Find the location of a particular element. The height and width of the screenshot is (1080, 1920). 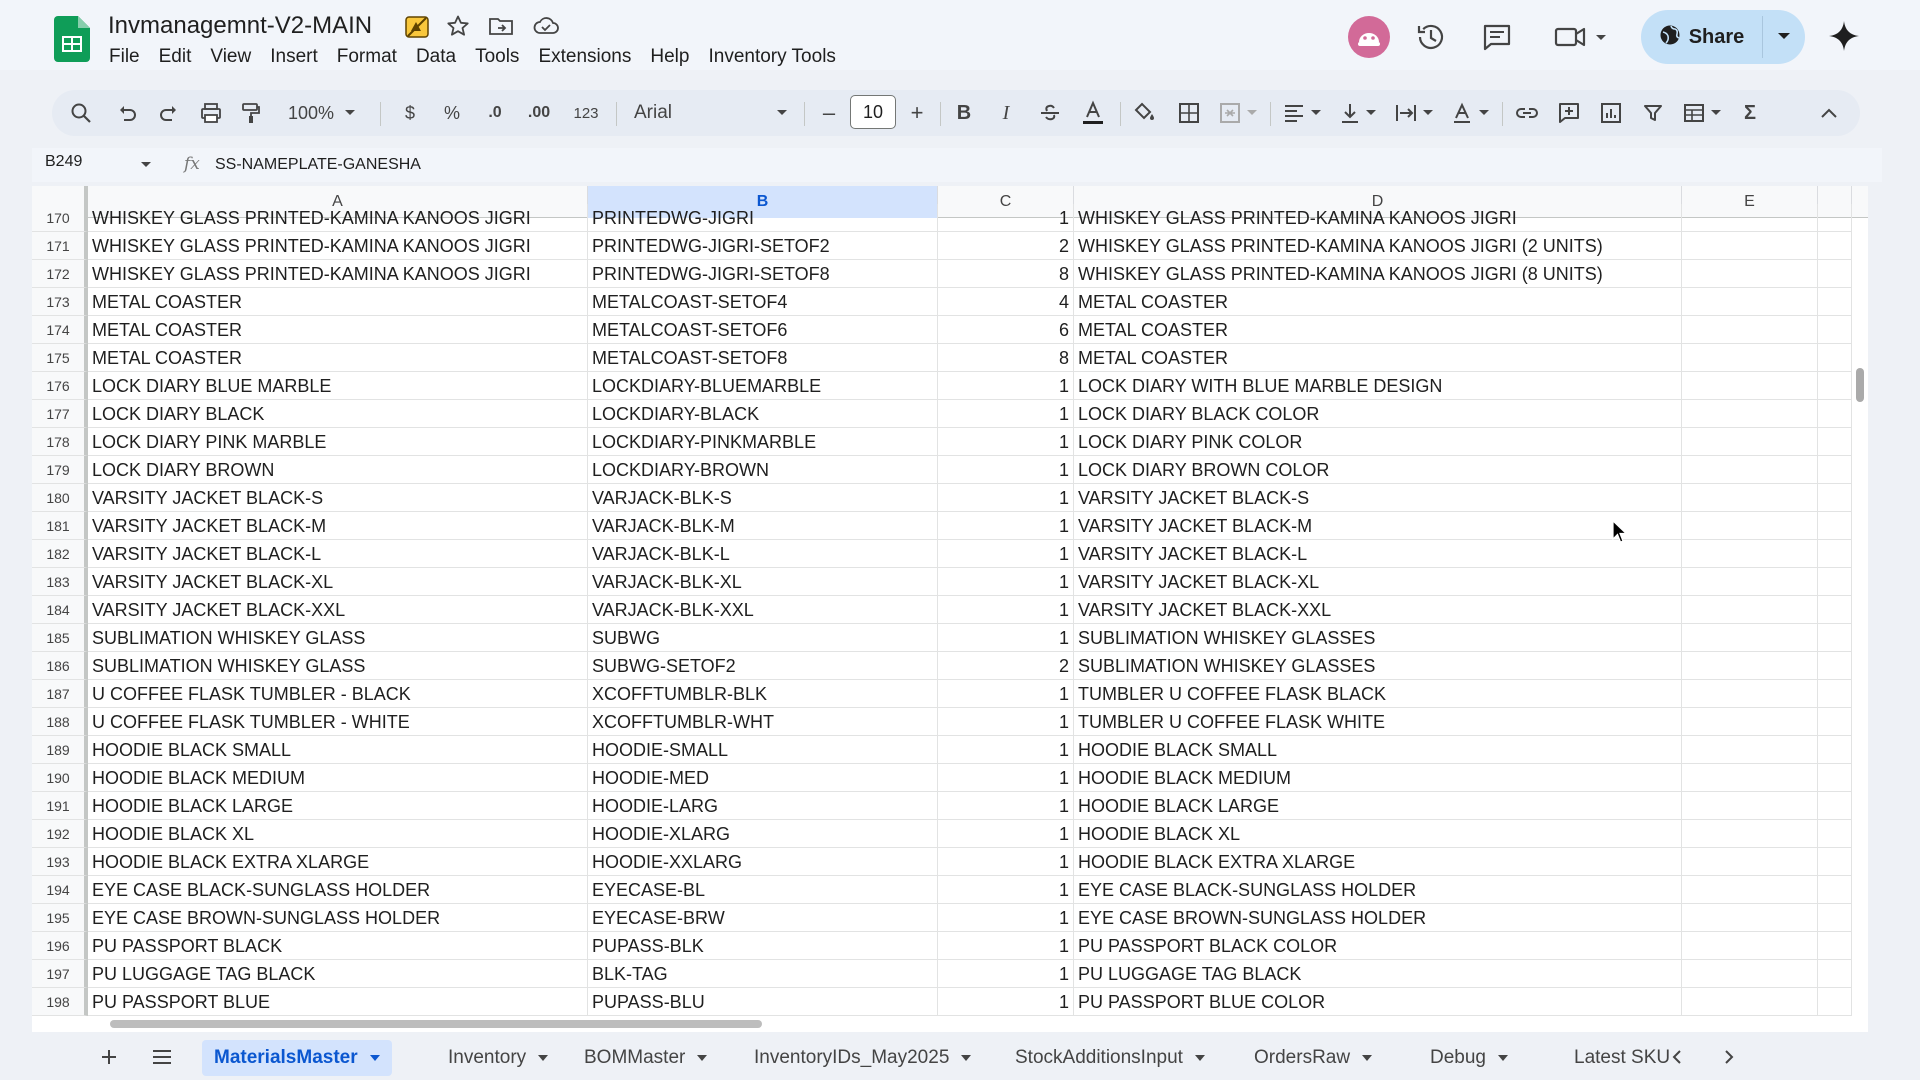

format-percent-button: % is located at coordinates (452, 113).